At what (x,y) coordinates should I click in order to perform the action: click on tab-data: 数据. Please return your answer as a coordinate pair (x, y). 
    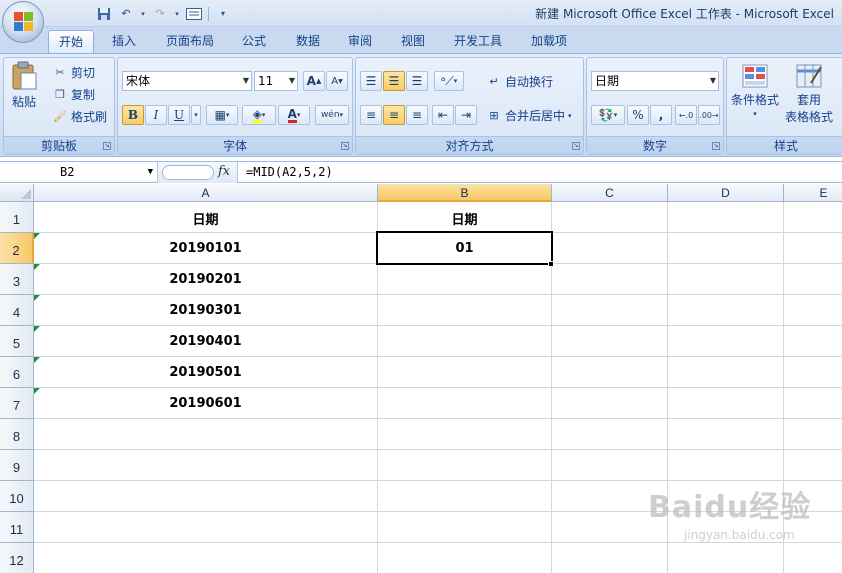
    Looking at the image, I should click on (308, 41).